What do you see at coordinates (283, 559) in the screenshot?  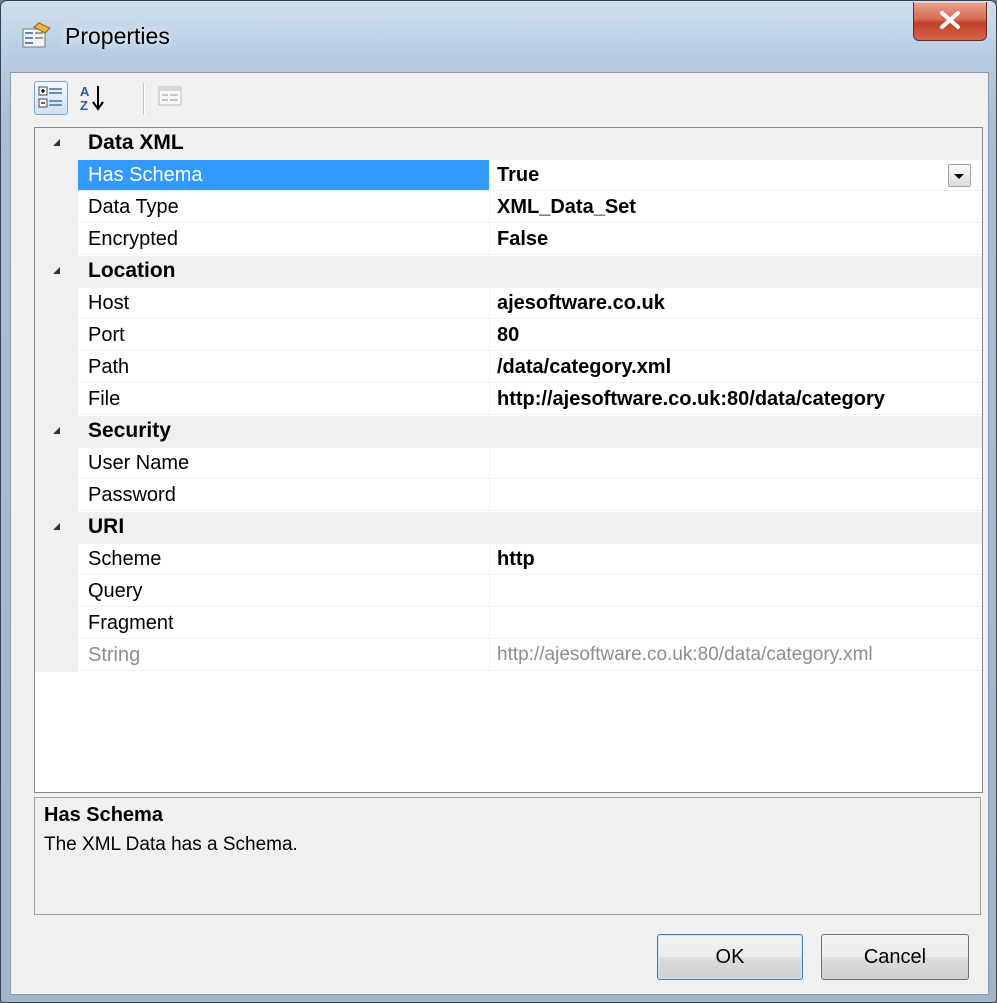 I see `property-name: Scheme` at bounding box center [283, 559].